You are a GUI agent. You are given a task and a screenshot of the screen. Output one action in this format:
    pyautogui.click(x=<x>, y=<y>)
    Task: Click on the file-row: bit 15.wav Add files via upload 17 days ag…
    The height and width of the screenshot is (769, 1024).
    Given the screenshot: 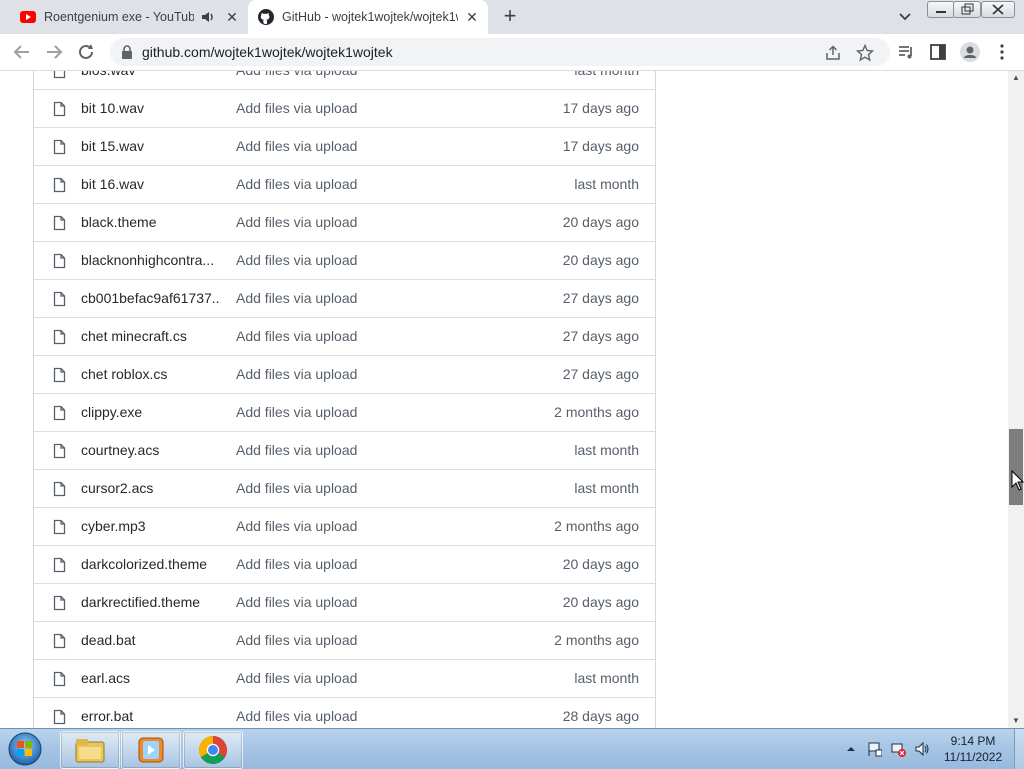 What is the action you would take?
    pyautogui.click(x=344, y=146)
    